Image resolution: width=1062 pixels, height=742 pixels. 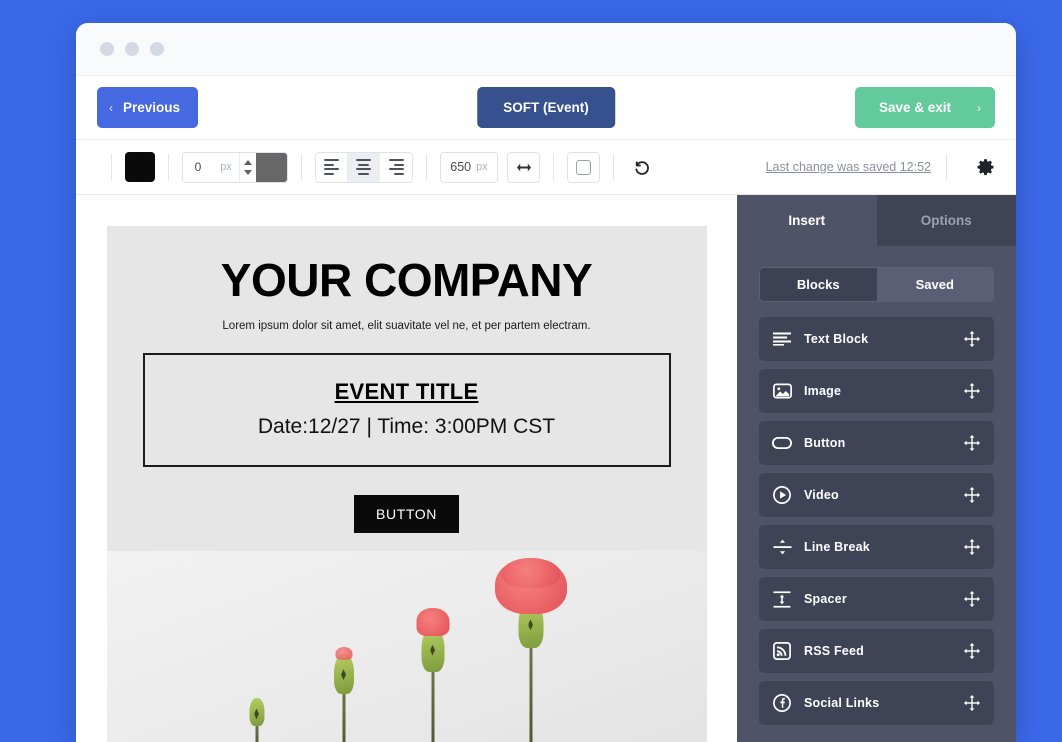 I want to click on border-radius-button, so click(x=583, y=167).